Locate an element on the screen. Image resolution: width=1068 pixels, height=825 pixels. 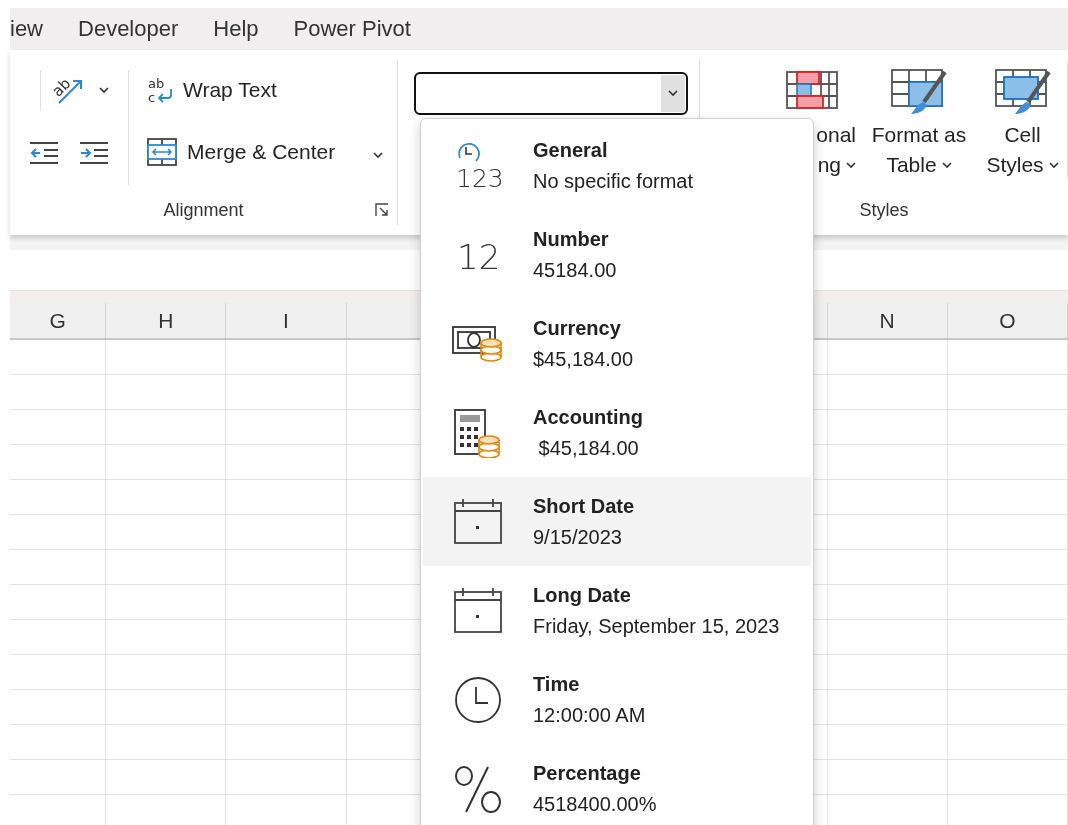
group-label: Alignment is located at coordinates (203, 210).